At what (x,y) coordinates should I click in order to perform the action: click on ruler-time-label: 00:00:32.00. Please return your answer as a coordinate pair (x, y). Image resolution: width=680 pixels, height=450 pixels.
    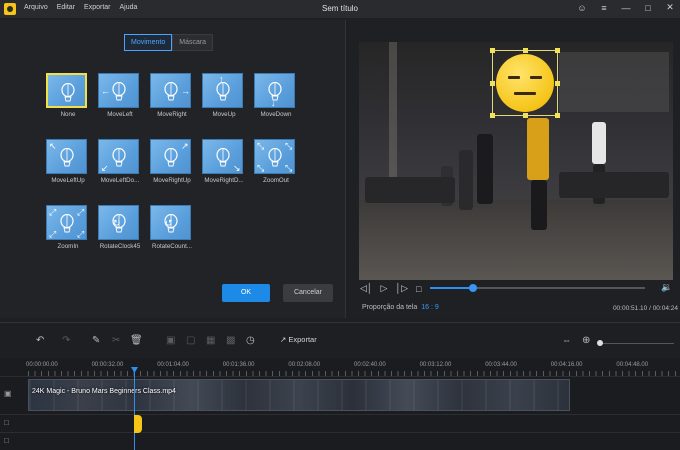
    Looking at the image, I should click on (107, 365).